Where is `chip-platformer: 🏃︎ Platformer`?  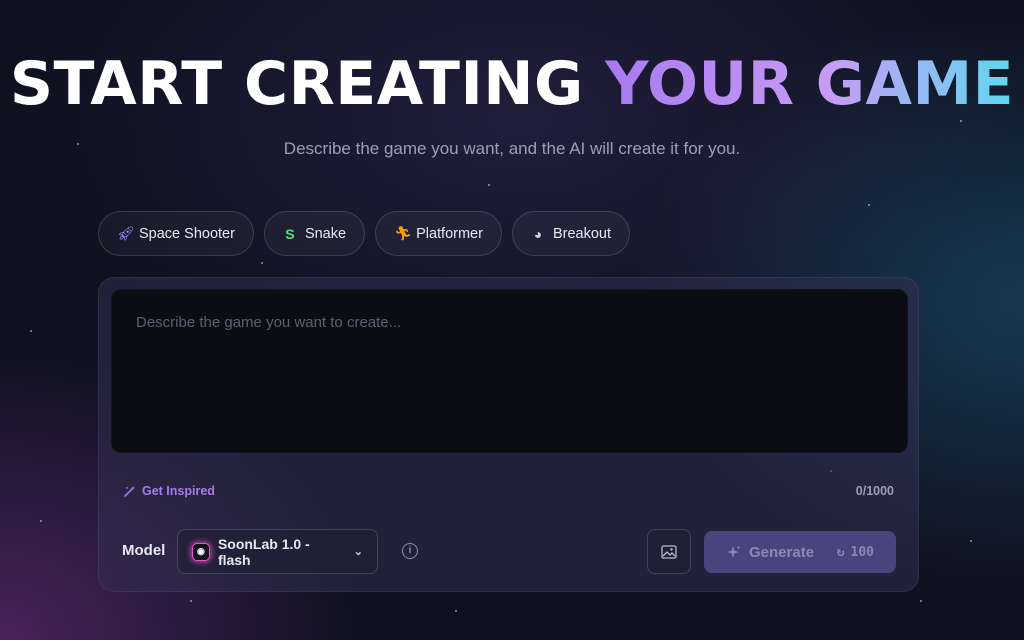
chip-platformer: 🏃︎ Platformer is located at coordinates (438, 233).